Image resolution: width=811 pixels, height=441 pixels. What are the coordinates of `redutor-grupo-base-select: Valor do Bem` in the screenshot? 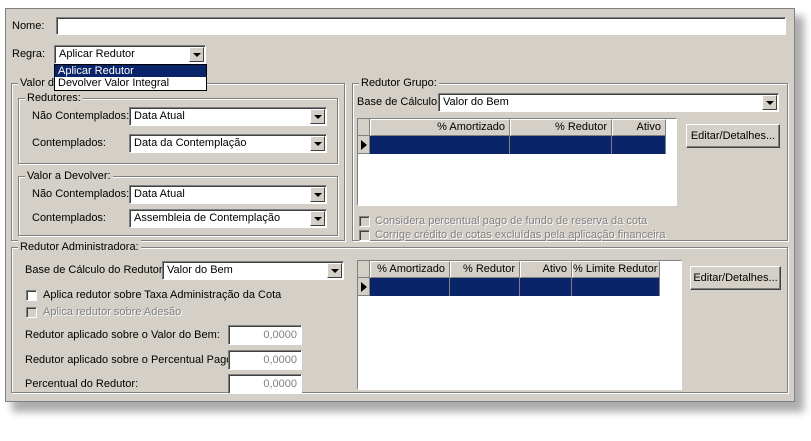 It's located at (608, 102).